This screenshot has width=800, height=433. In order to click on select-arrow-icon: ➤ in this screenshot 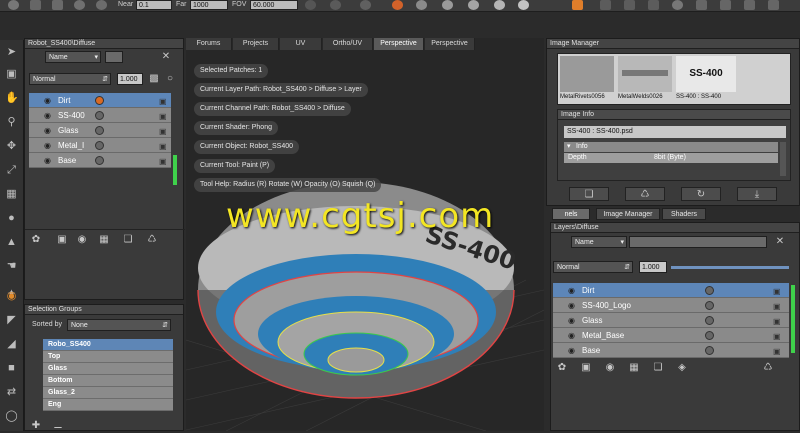, I will do `click(11, 52)`.